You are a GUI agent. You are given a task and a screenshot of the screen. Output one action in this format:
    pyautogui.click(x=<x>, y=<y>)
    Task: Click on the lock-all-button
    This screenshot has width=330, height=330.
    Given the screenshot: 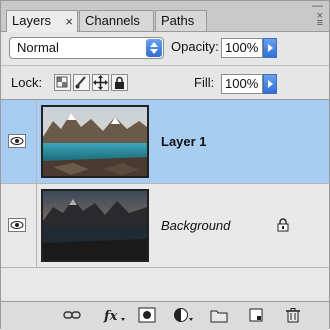 What is the action you would take?
    pyautogui.click(x=119, y=82)
    